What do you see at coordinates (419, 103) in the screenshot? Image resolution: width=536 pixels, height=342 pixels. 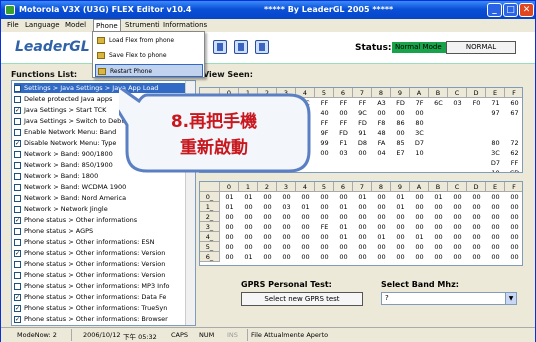 I see `hex-cell: 7F` at bounding box center [419, 103].